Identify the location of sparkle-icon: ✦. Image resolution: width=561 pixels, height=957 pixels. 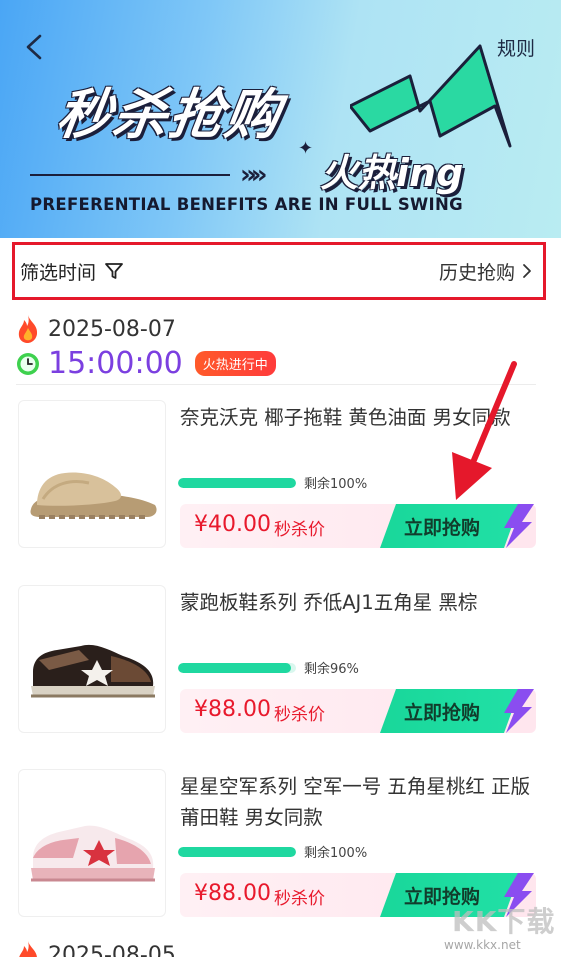
(306, 148).